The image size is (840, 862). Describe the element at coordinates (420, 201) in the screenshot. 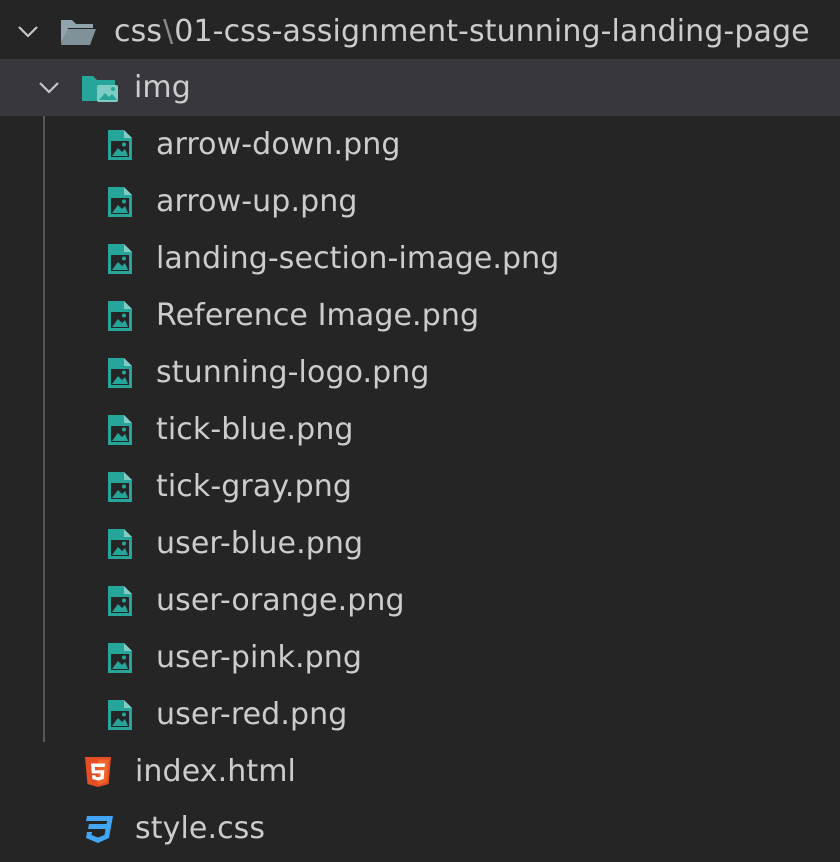

I see `file-row: arrow-up.png` at that location.